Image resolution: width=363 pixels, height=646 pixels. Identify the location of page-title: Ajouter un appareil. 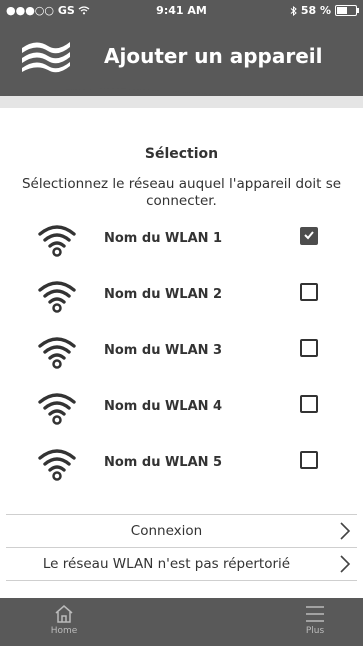
(213, 56).